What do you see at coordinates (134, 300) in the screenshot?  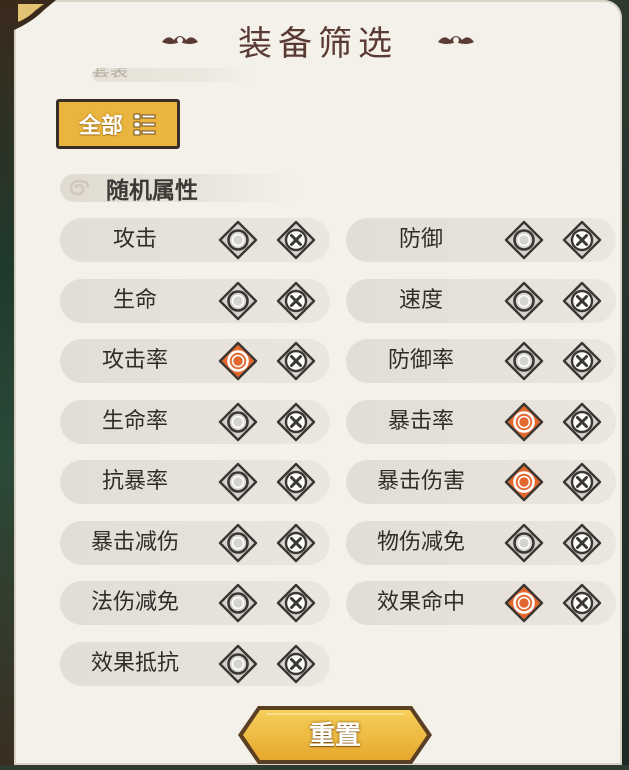 I see `attribute-label: 生命` at bounding box center [134, 300].